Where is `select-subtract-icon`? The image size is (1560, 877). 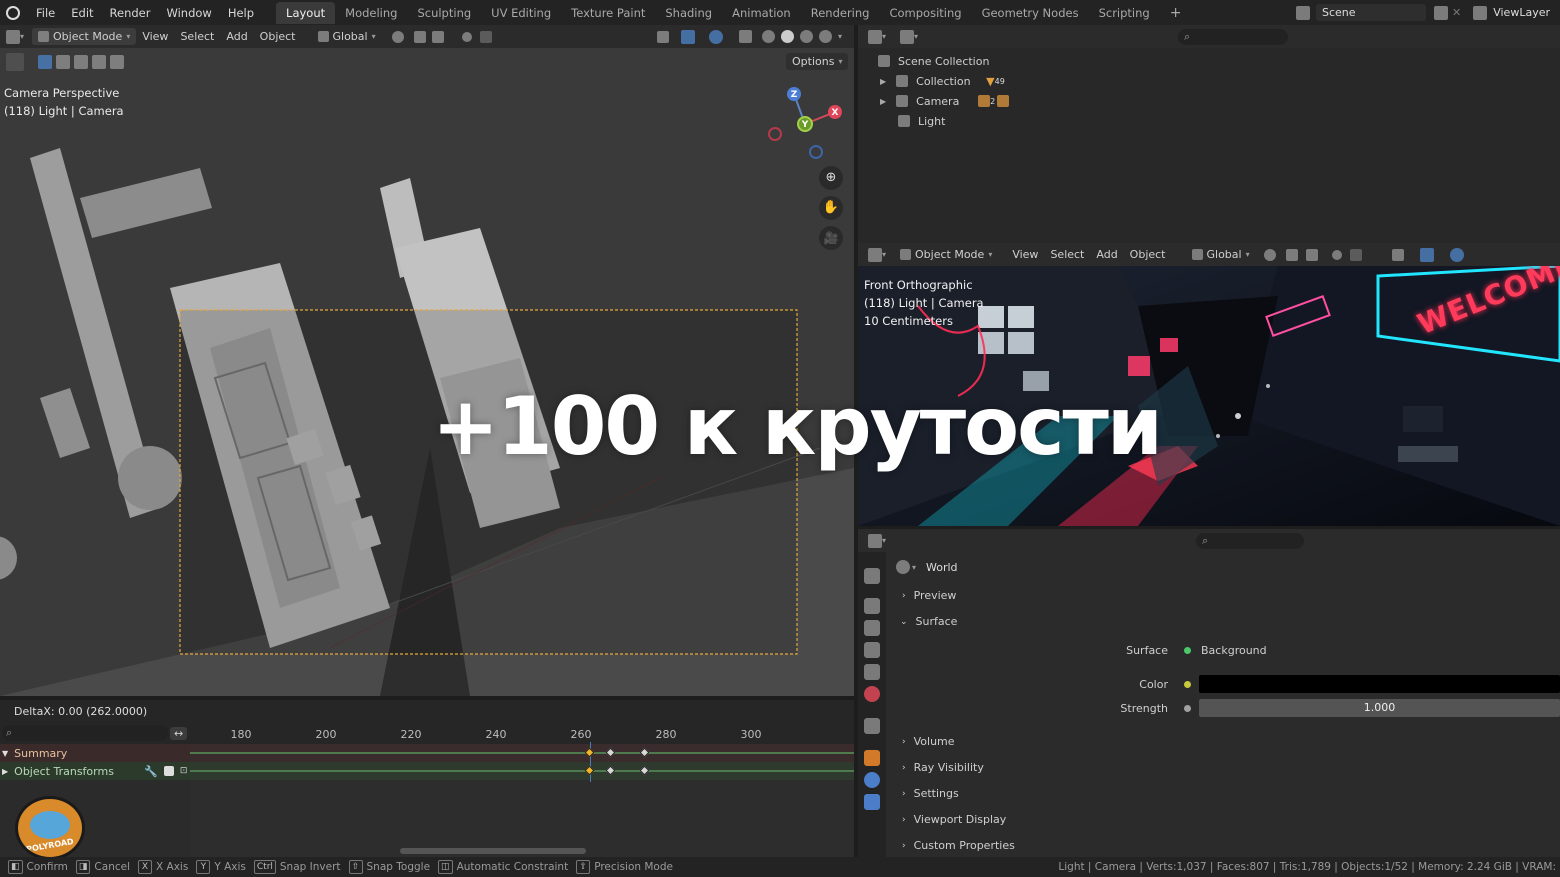 select-subtract-icon is located at coordinates (81, 62).